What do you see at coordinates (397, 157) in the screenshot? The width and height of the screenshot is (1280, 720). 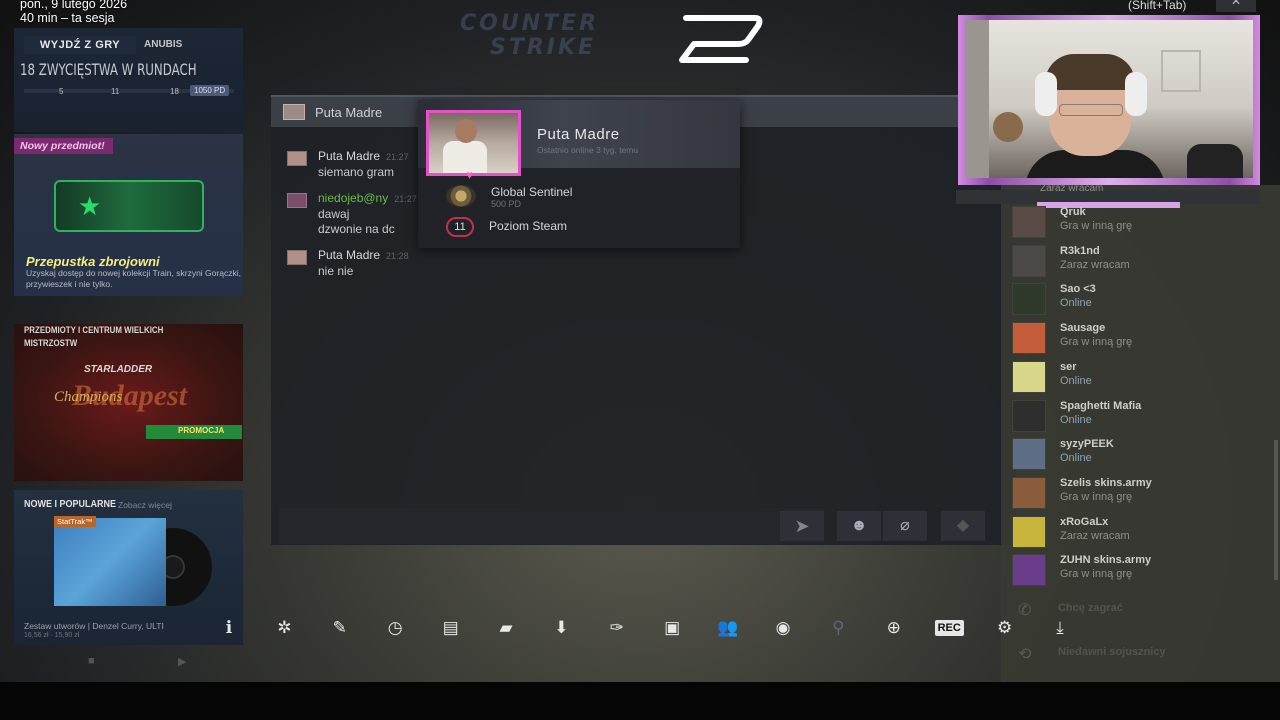 I see `message-time: 21:27` at bounding box center [397, 157].